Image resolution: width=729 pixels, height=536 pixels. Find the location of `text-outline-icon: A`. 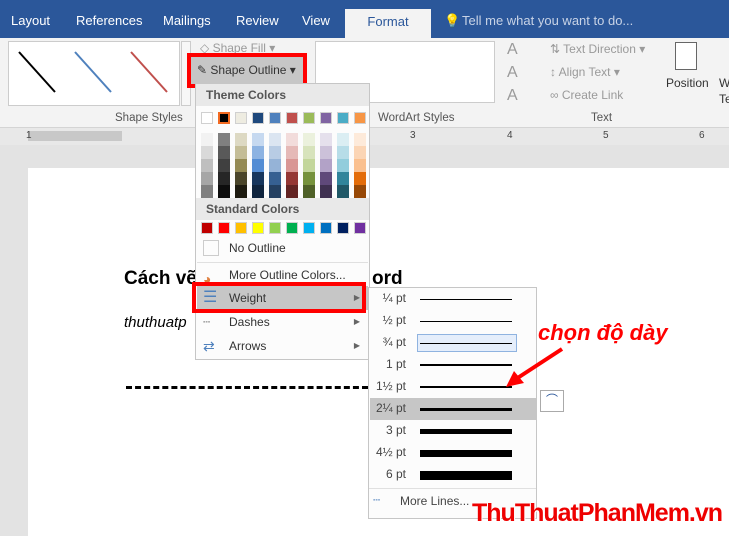

text-outline-icon: A is located at coordinates (512, 73).